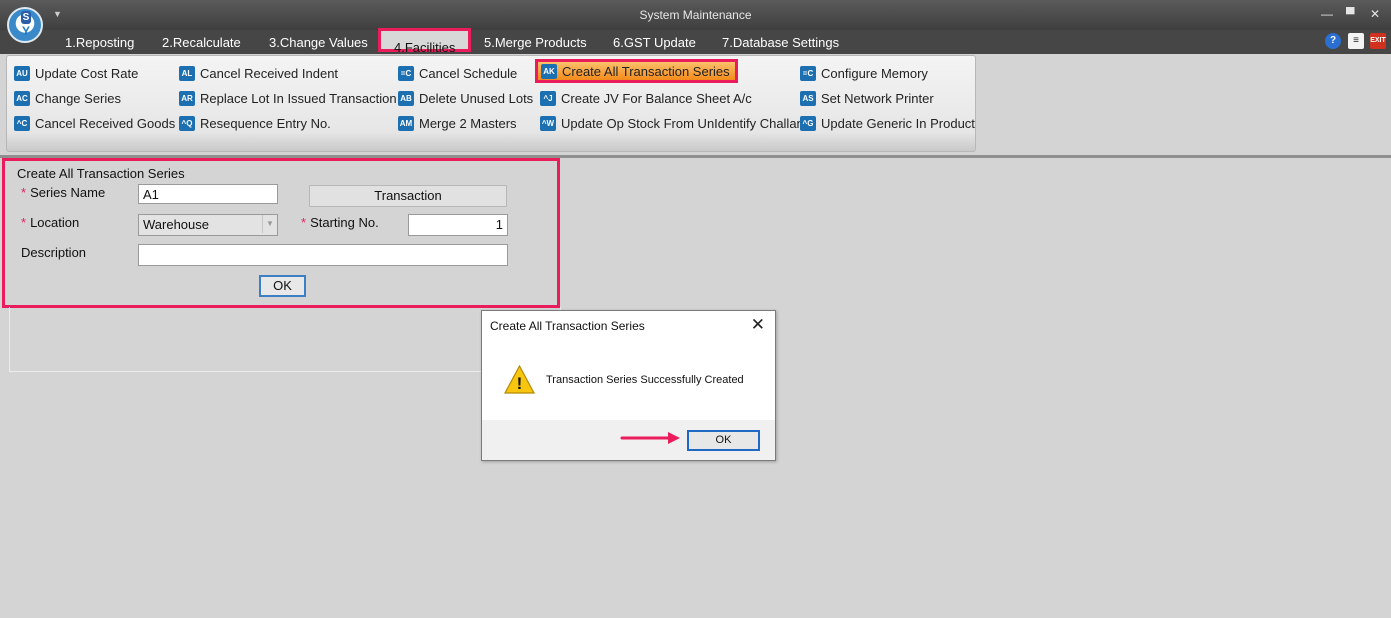  Describe the element at coordinates (874, 73) in the screenshot. I see `ribbon-item-label: Configure Memory` at that location.